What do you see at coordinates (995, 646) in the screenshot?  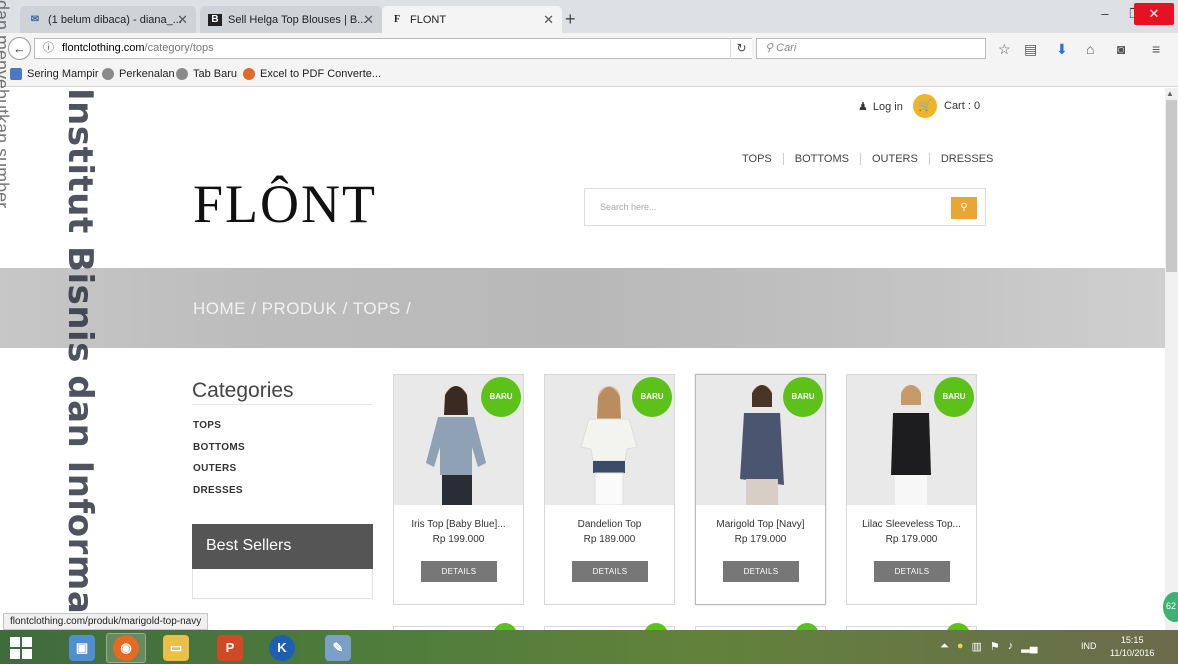 I see `flag-icon: ⚑` at bounding box center [995, 646].